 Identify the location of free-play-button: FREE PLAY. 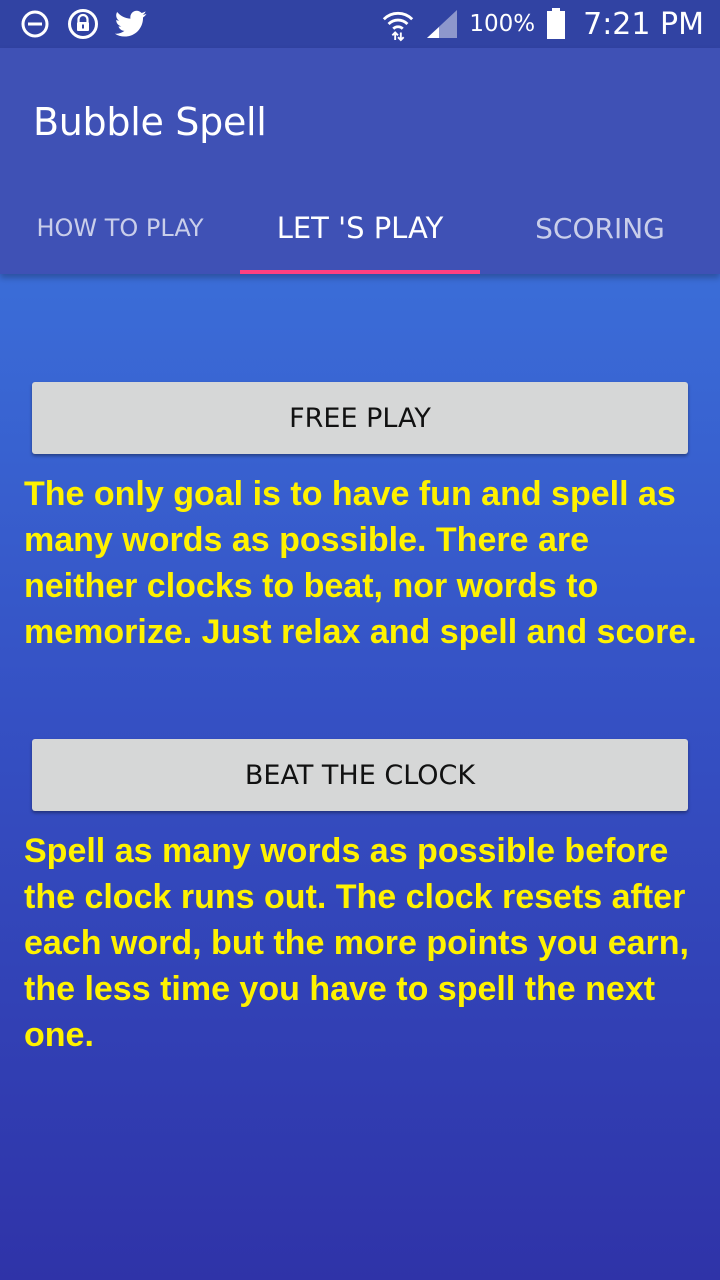
(360, 418).